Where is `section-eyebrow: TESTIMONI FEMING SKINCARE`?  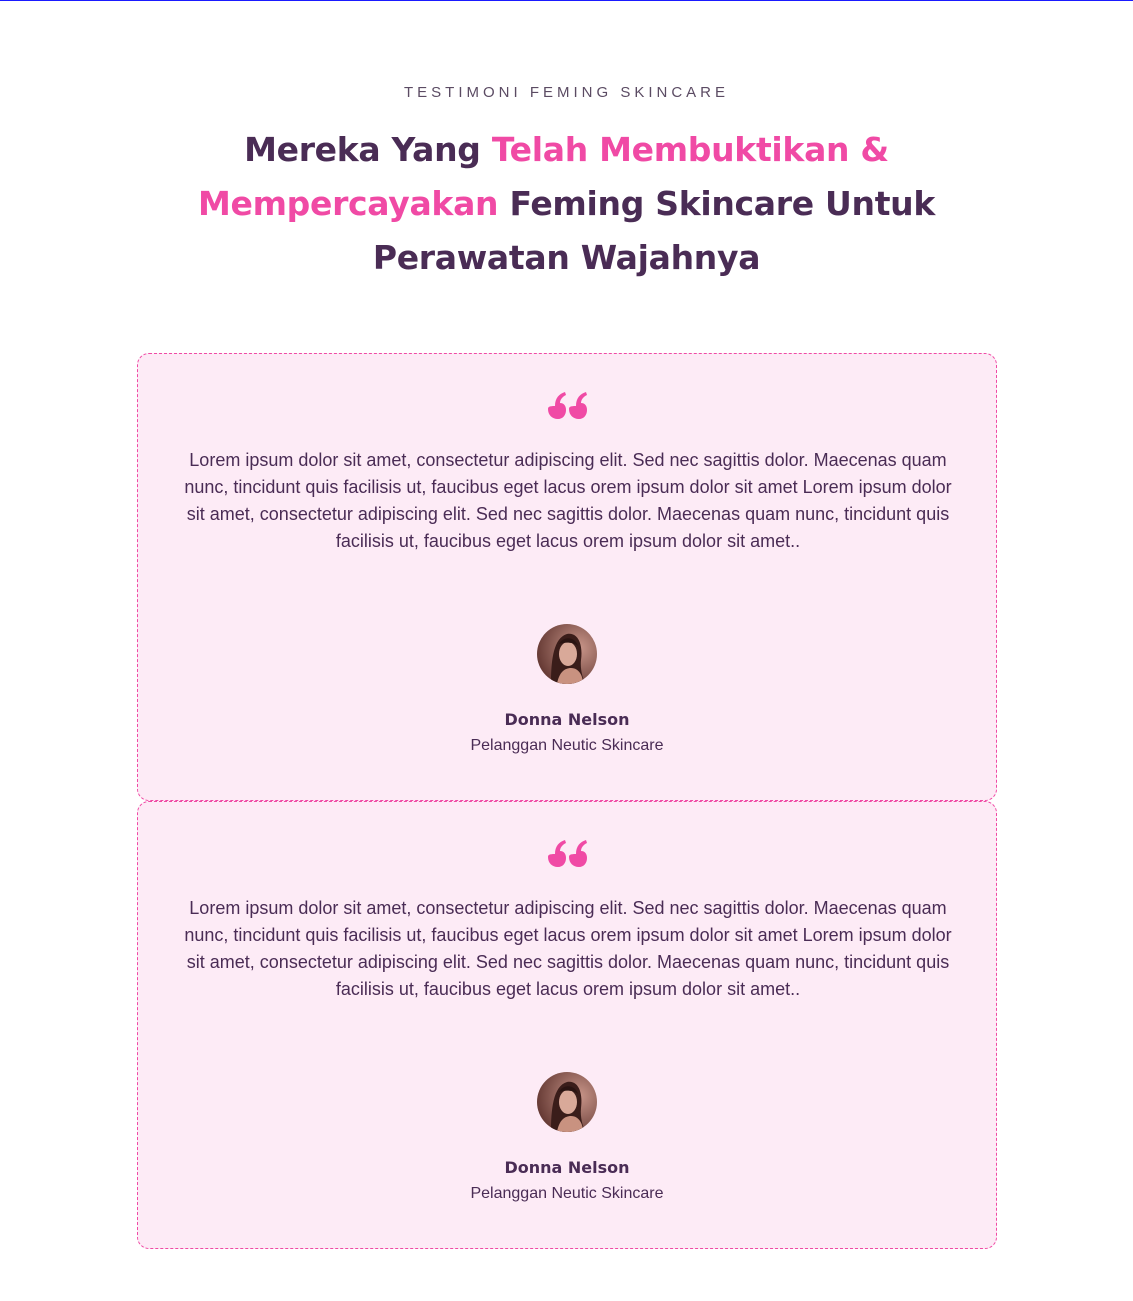 section-eyebrow: TESTIMONI FEMING SKINCARE is located at coordinates (566, 92).